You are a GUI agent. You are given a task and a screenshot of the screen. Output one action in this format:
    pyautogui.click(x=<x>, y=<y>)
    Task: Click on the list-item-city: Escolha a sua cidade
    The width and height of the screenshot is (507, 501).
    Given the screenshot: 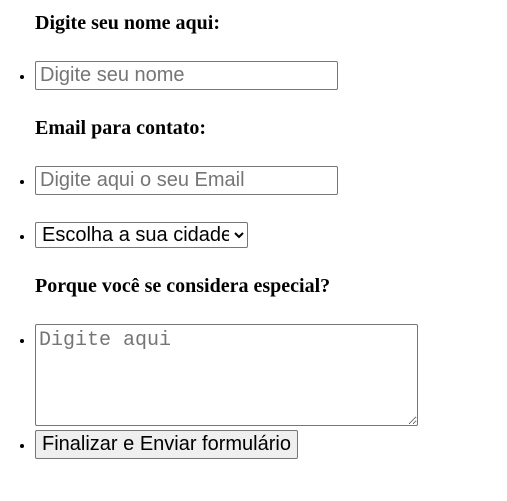 What is the action you would take?
    pyautogui.click(x=141, y=235)
    